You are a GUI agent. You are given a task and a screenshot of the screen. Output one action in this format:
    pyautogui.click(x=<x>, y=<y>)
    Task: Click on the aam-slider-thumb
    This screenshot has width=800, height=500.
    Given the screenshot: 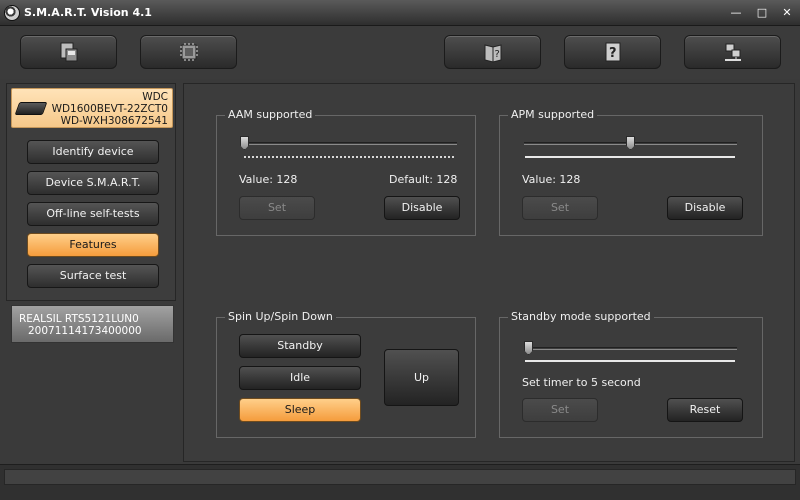 What is the action you would take?
    pyautogui.click(x=244, y=143)
    